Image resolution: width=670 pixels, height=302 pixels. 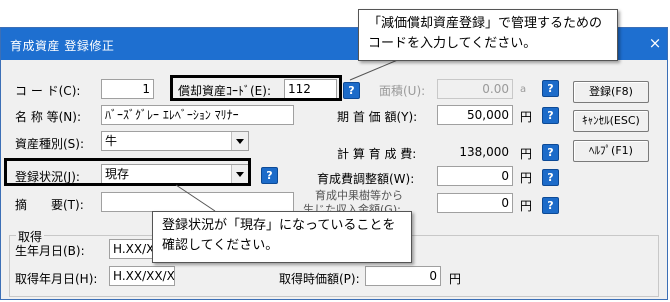 I want to click on close-button: ×, so click(x=655, y=43).